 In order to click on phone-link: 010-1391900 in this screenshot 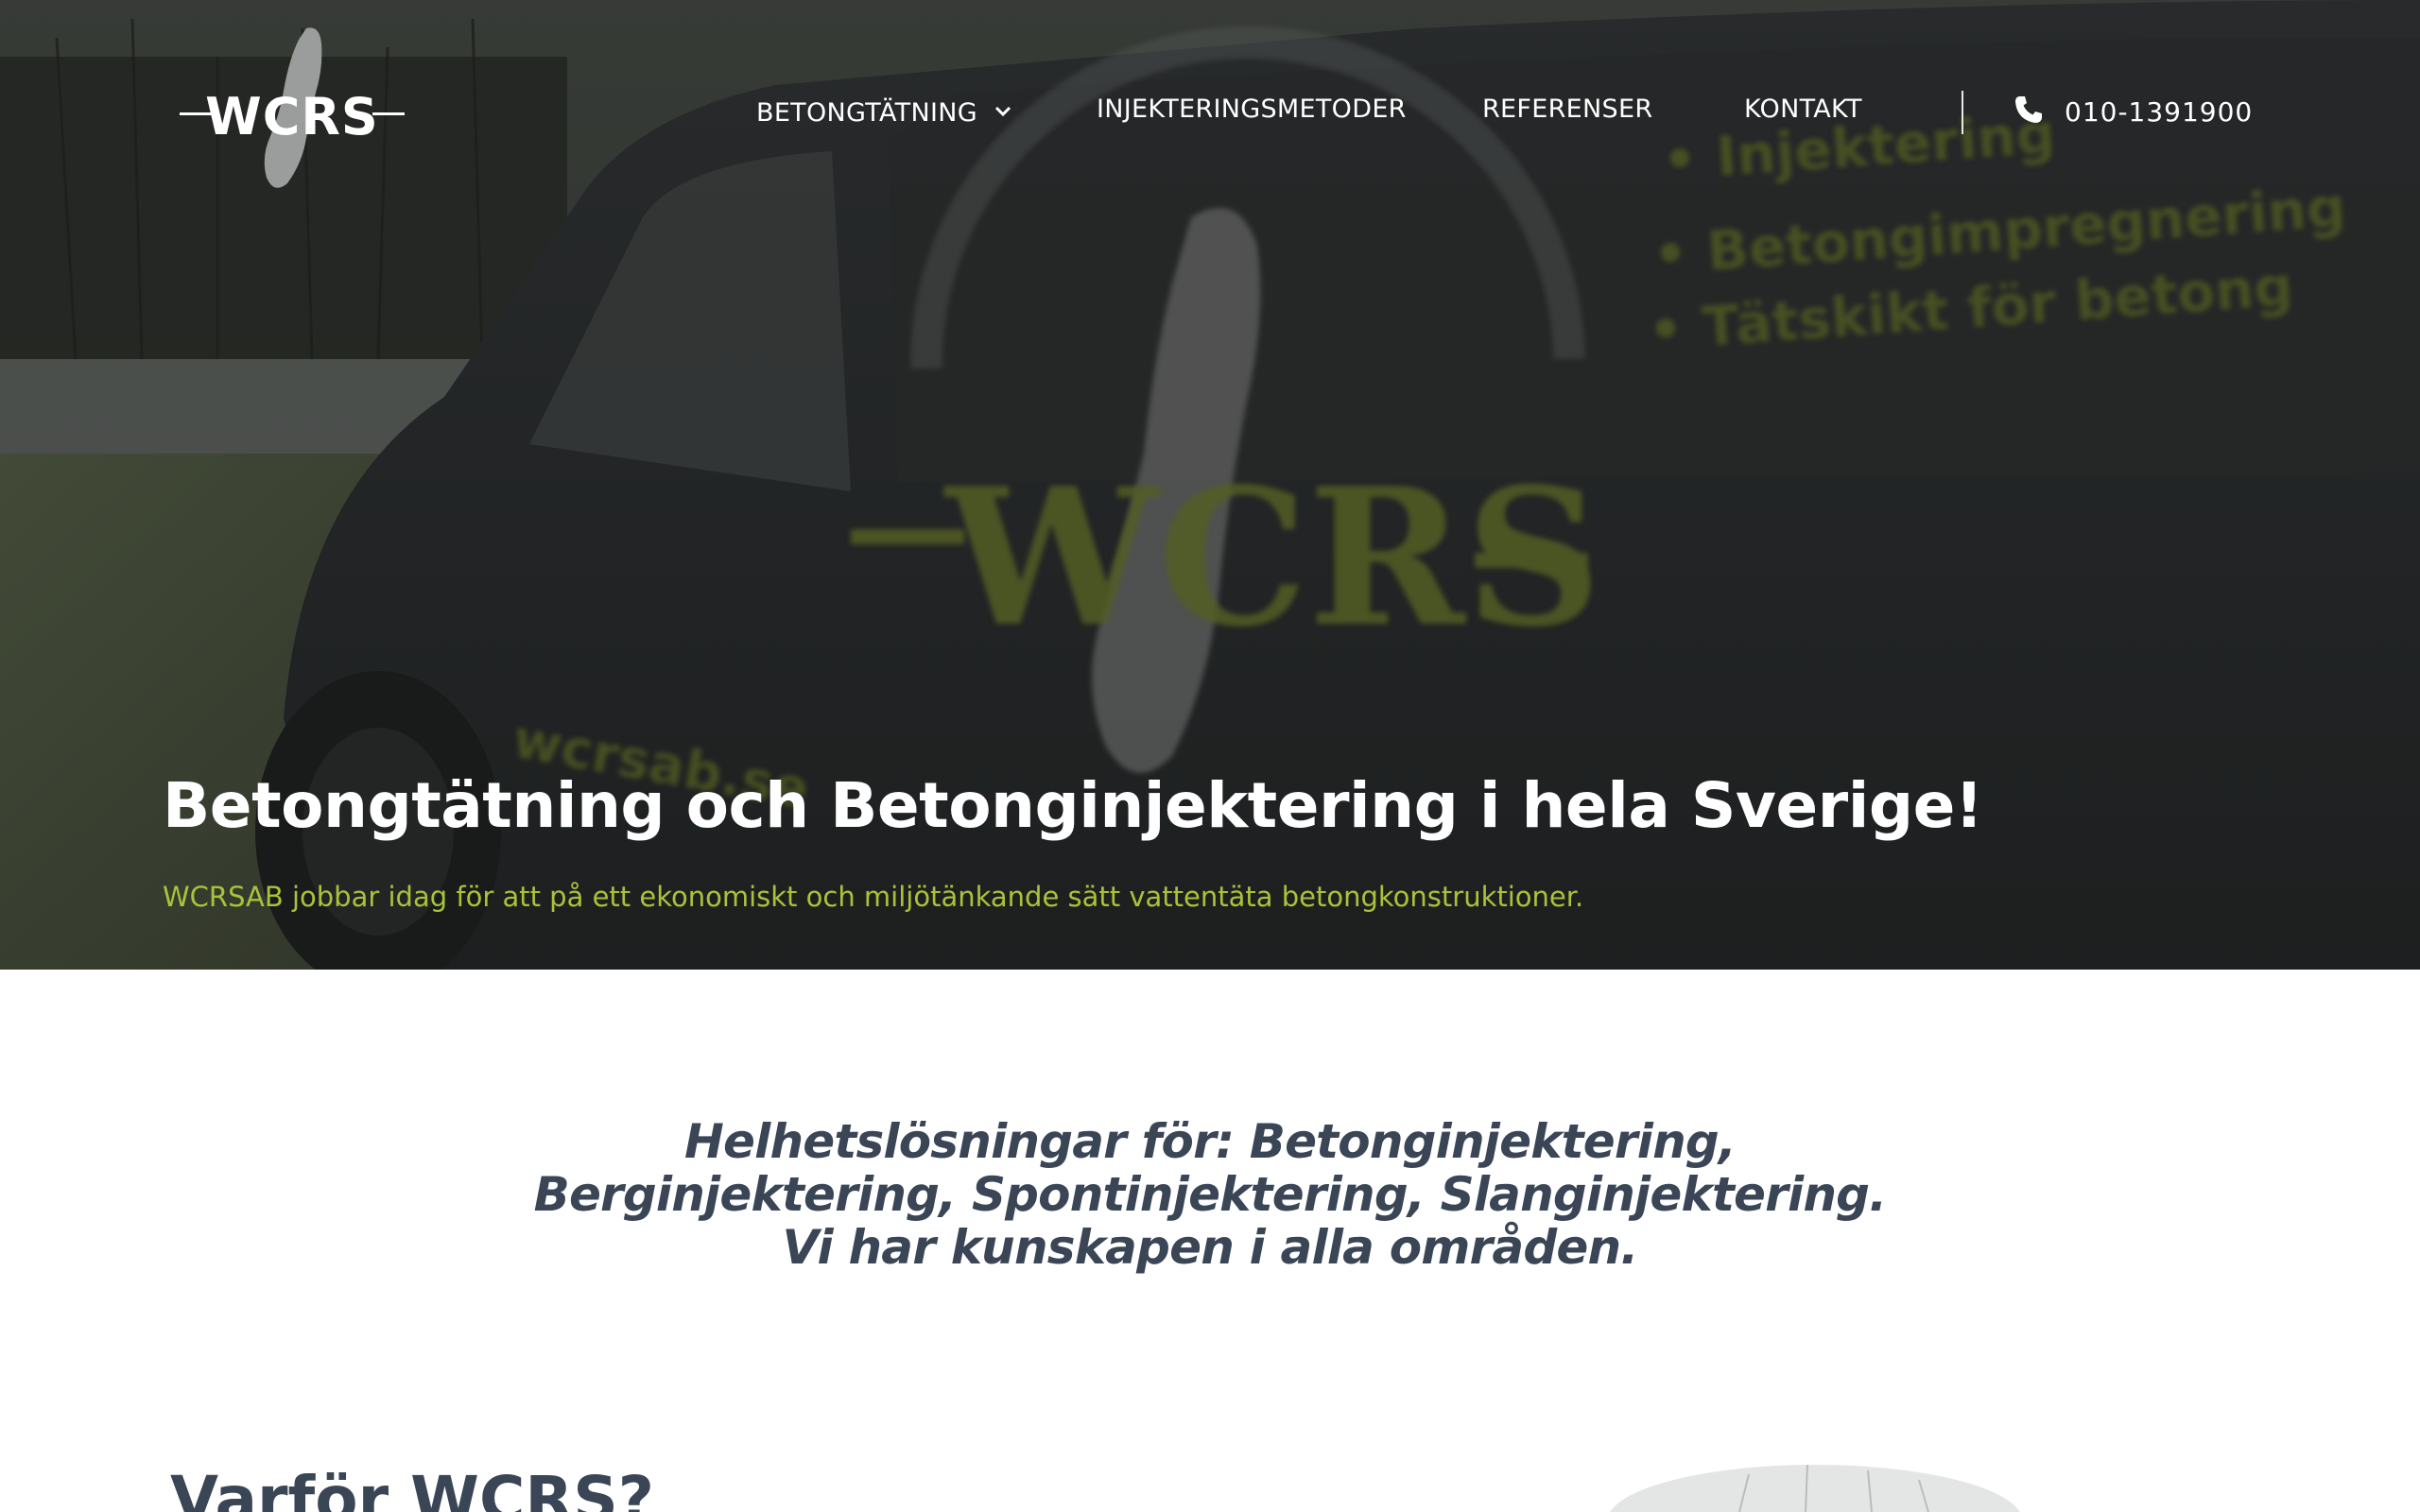, I will do `click(2133, 113)`.